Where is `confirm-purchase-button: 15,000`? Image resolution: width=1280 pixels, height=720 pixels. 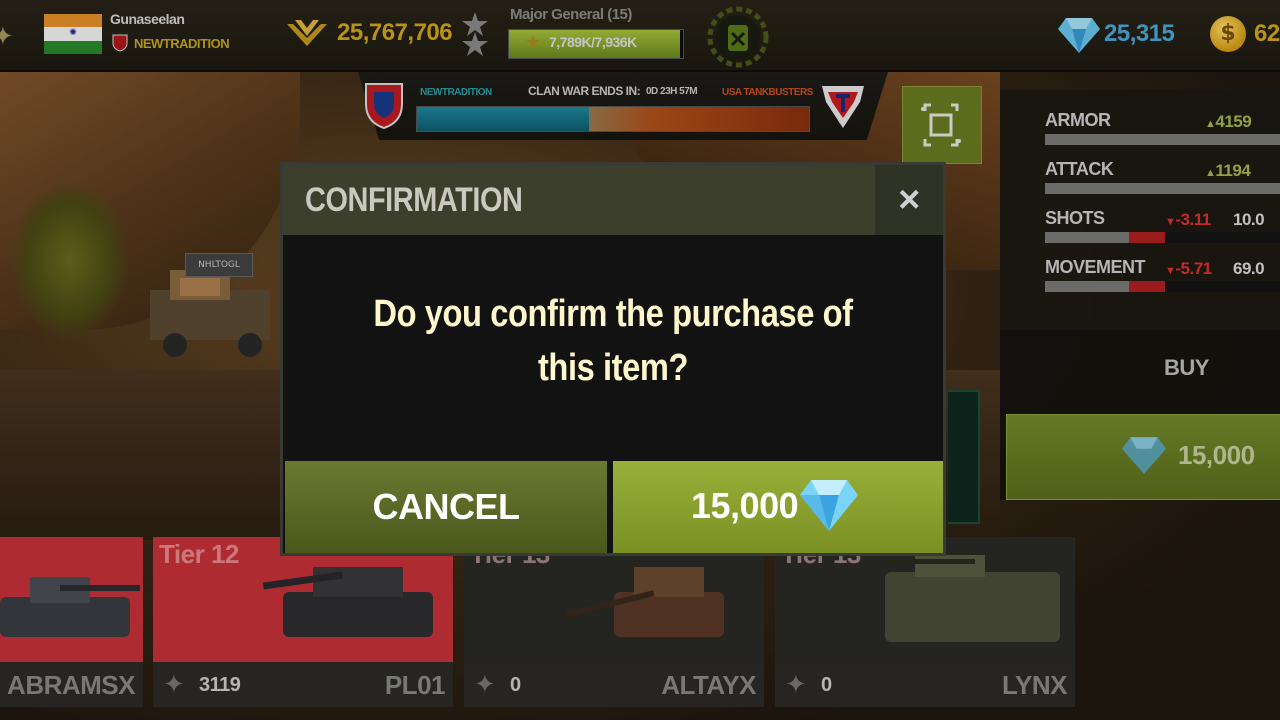 confirm-purchase-button: 15,000 is located at coordinates (778, 507).